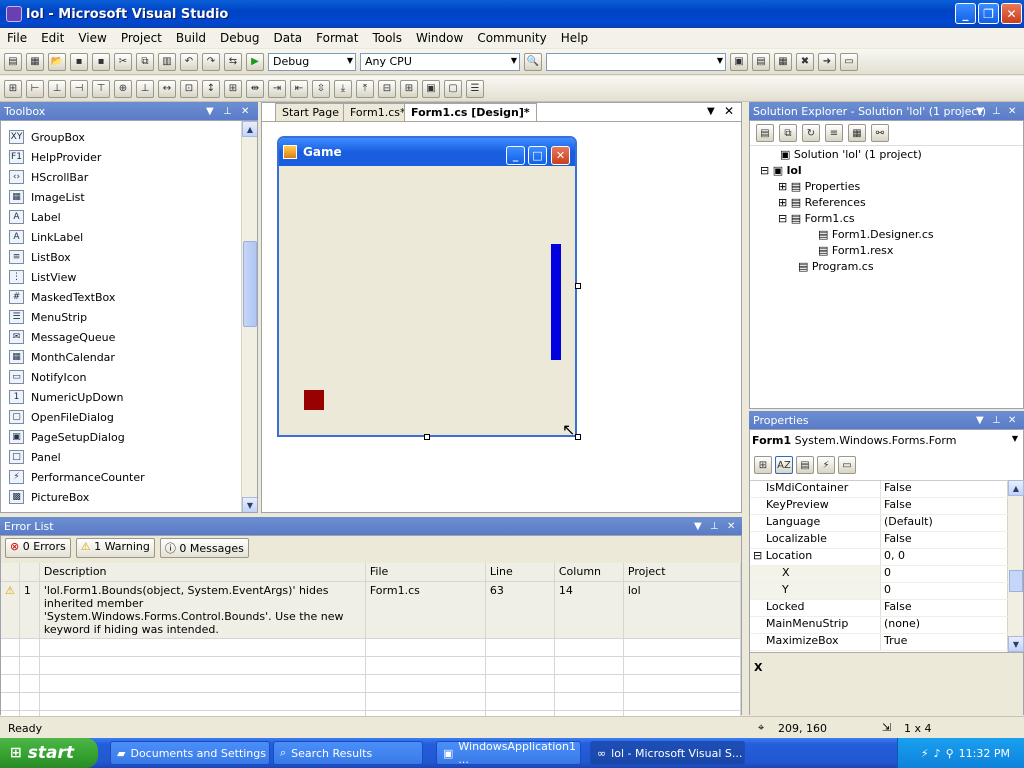 The height and width of the screenshot is (768, 1024). What do you see at coordinates (879, 523) in the screenshot?
I see `property-row: Language (Default)` at bounding box center [879, 523].